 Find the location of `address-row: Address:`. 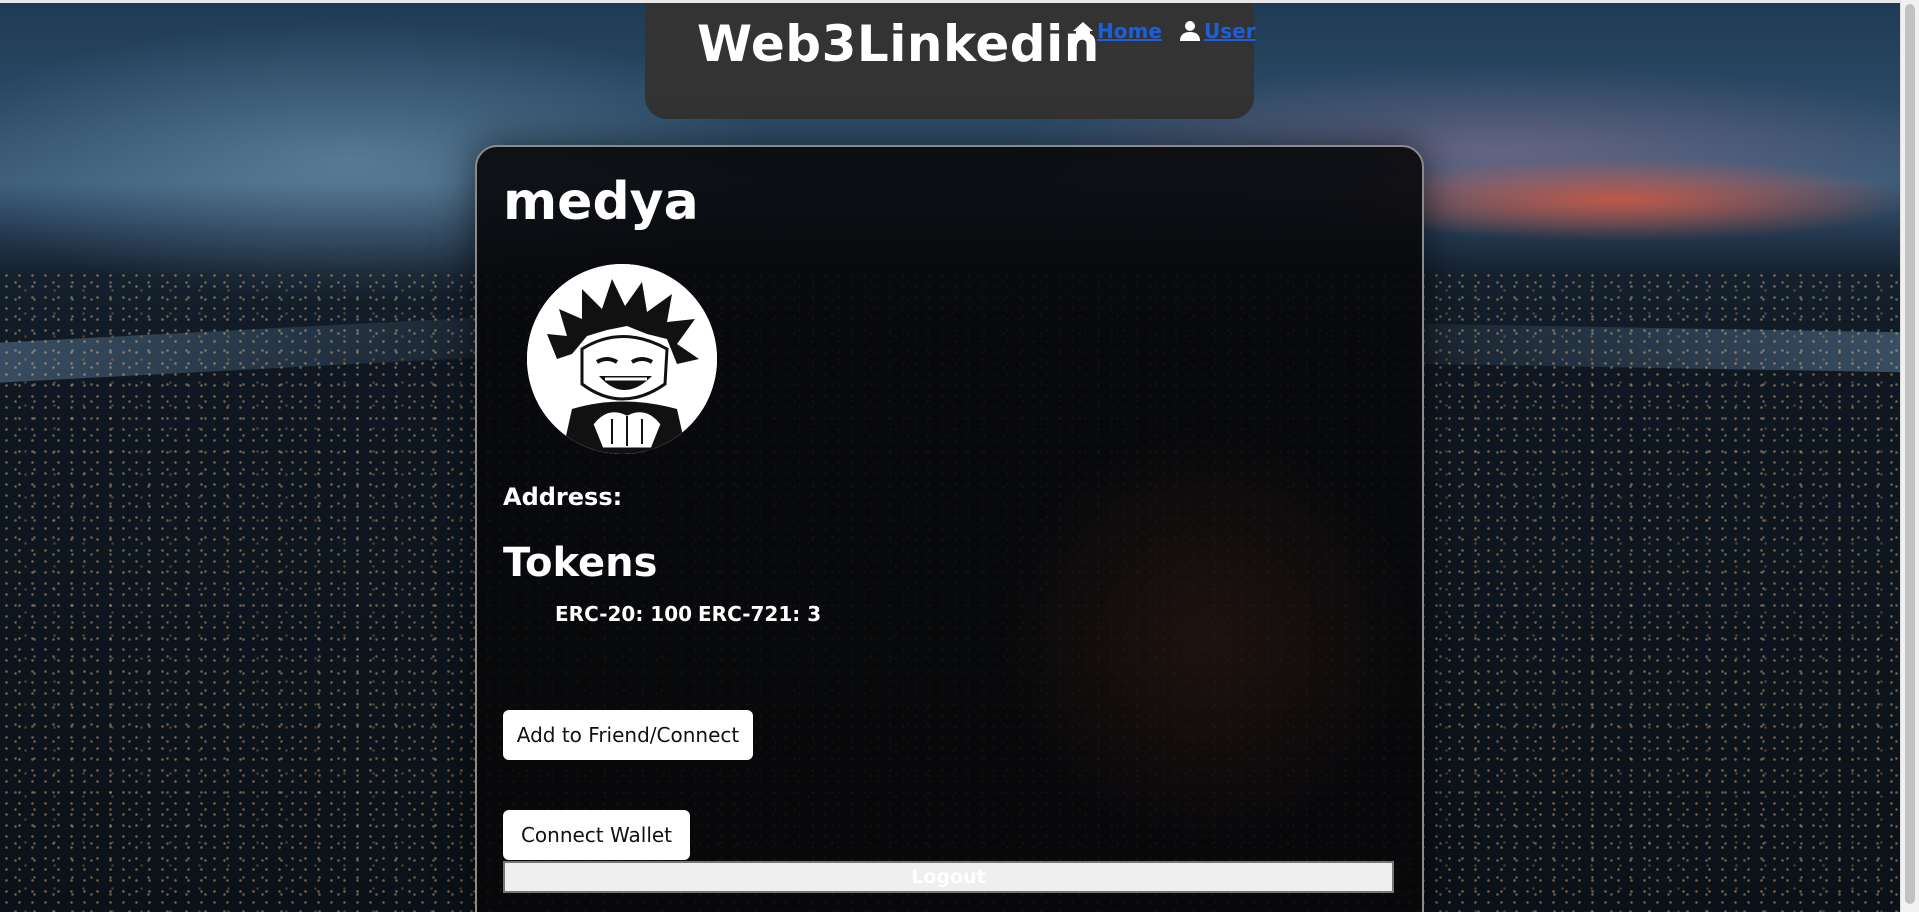

address-row: Address: is located at coordinates (562, 497).